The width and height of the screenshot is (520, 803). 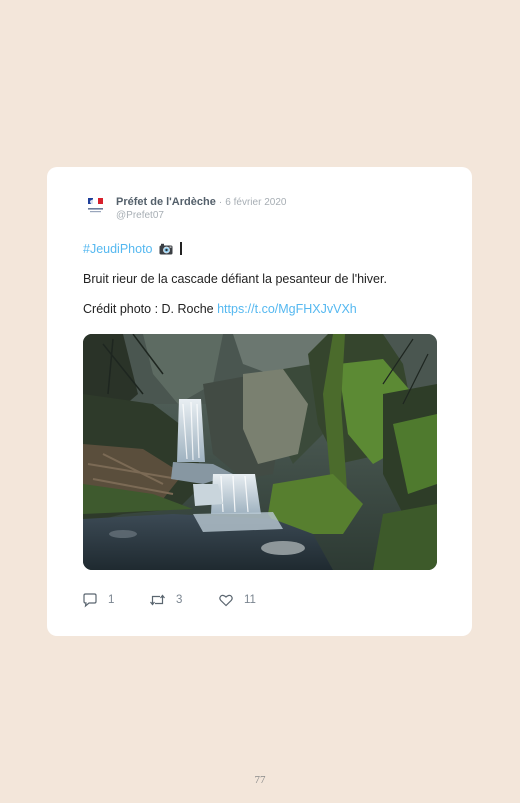 What do you see at coordinates (96, 206) in the screenshot?
I see `avatar` at bounding box center [96, 206].